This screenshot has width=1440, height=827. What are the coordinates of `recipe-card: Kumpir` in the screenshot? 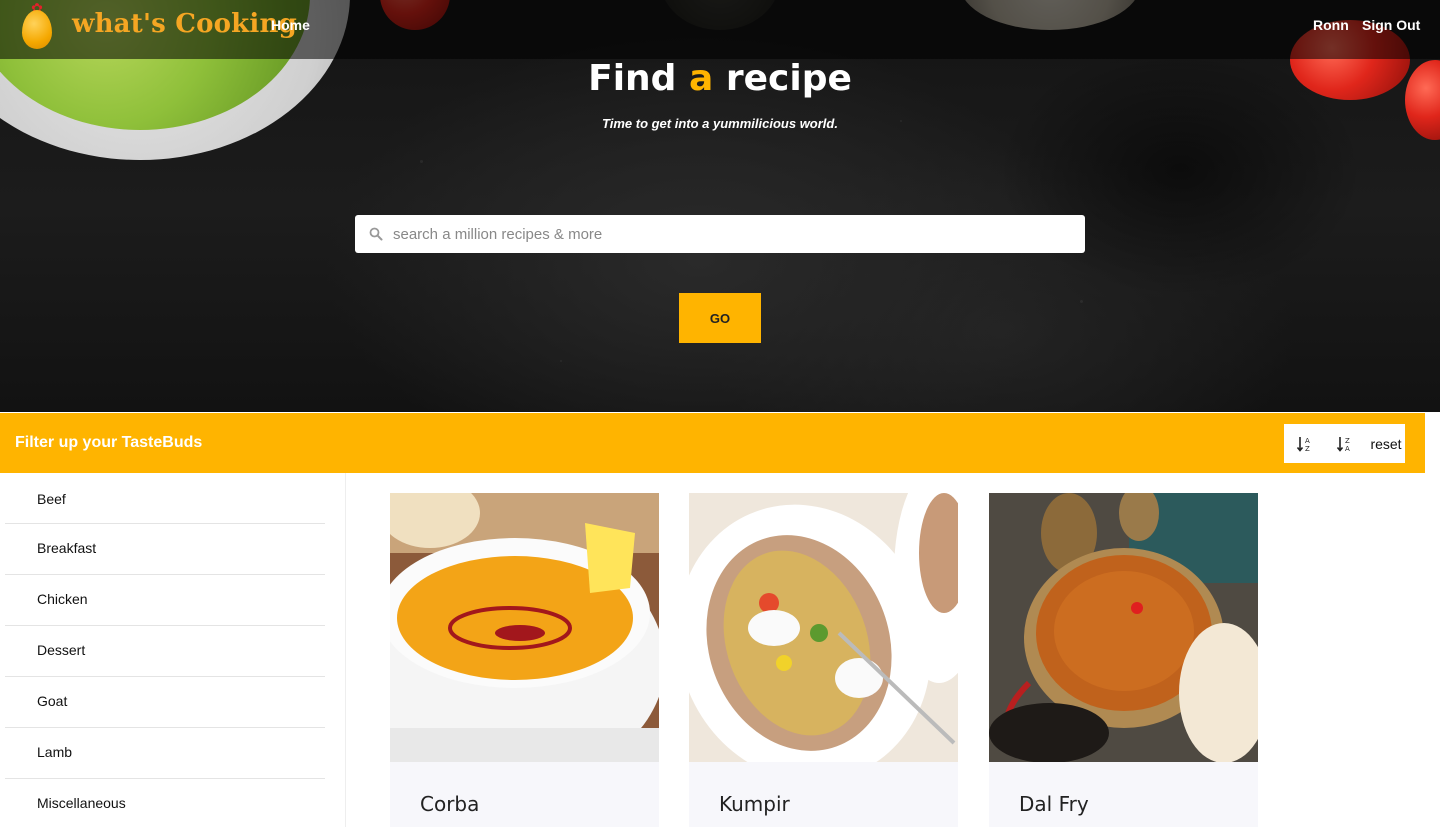 It's located at (823, 660).